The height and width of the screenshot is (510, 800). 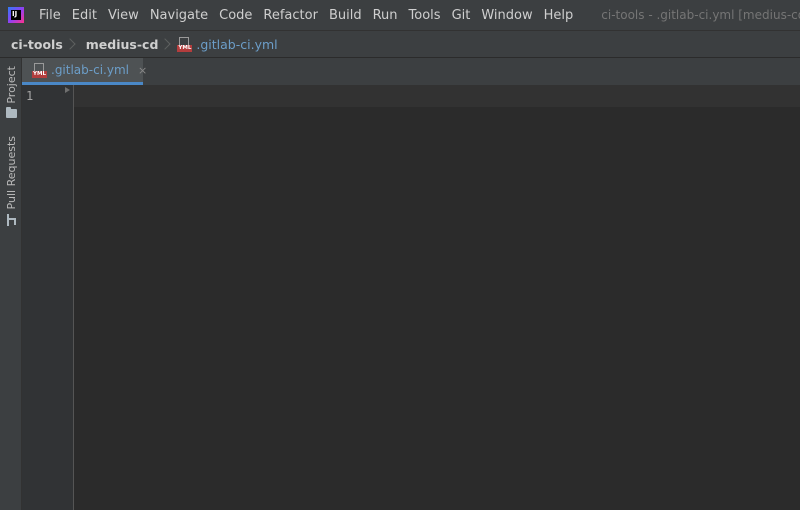 I want to click on menu-window: Window, so click(x=506, y=15).